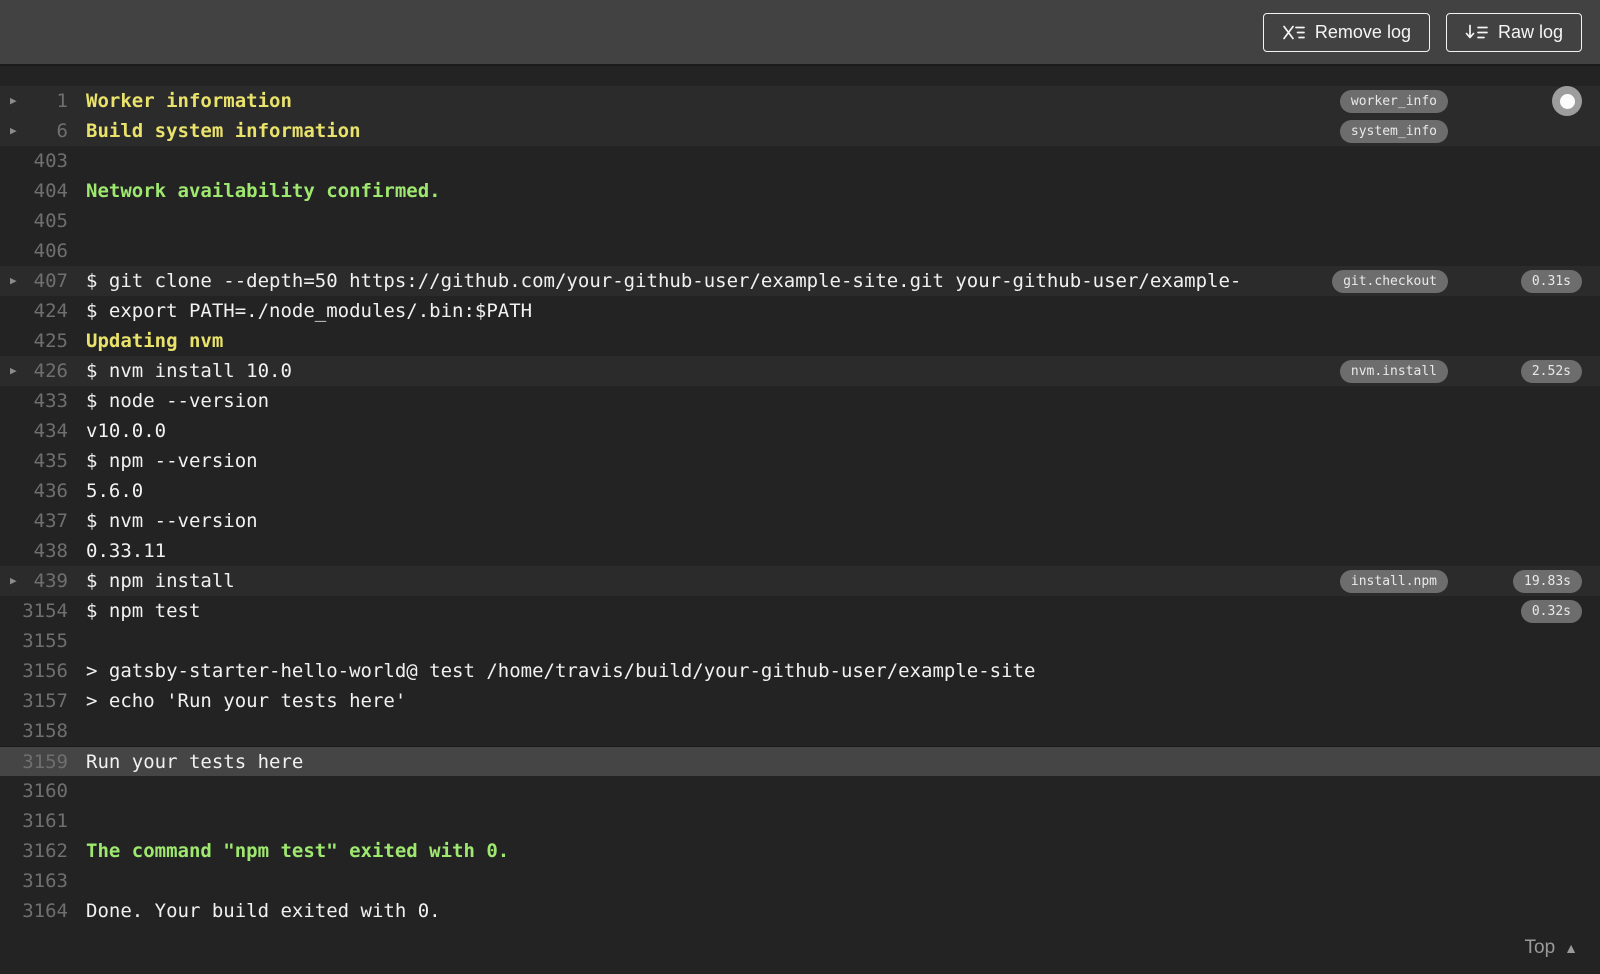  Describe the element at coordinates (172, 461) in the screenshot. I see `line-text: $ npm --version` at that location.